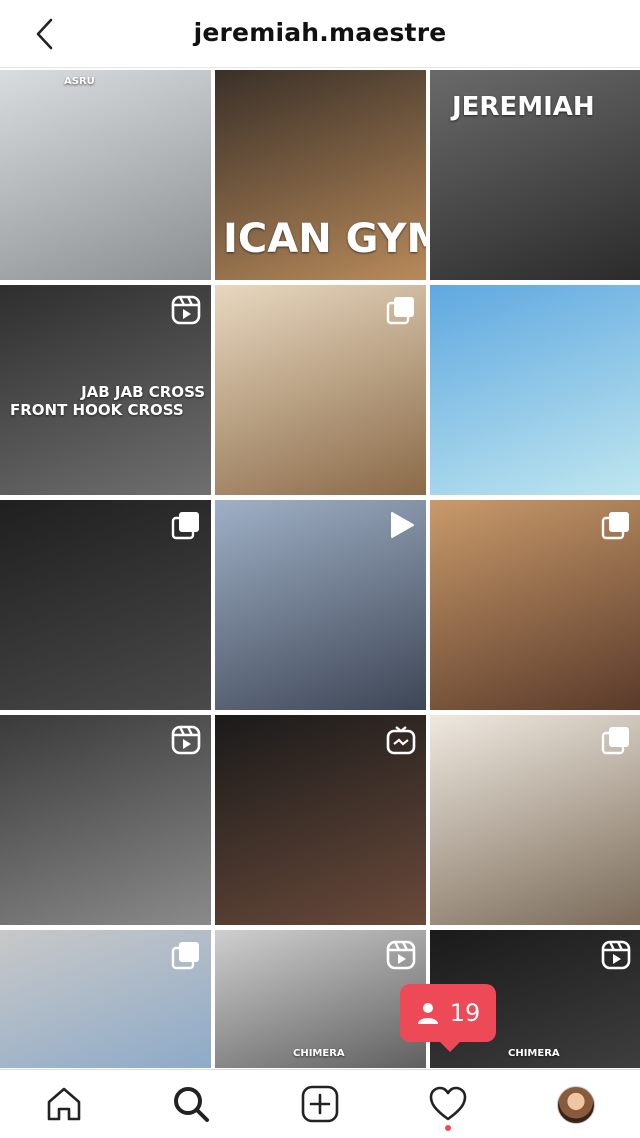  I want to click on follower-count: 19, so click(465, 1013).